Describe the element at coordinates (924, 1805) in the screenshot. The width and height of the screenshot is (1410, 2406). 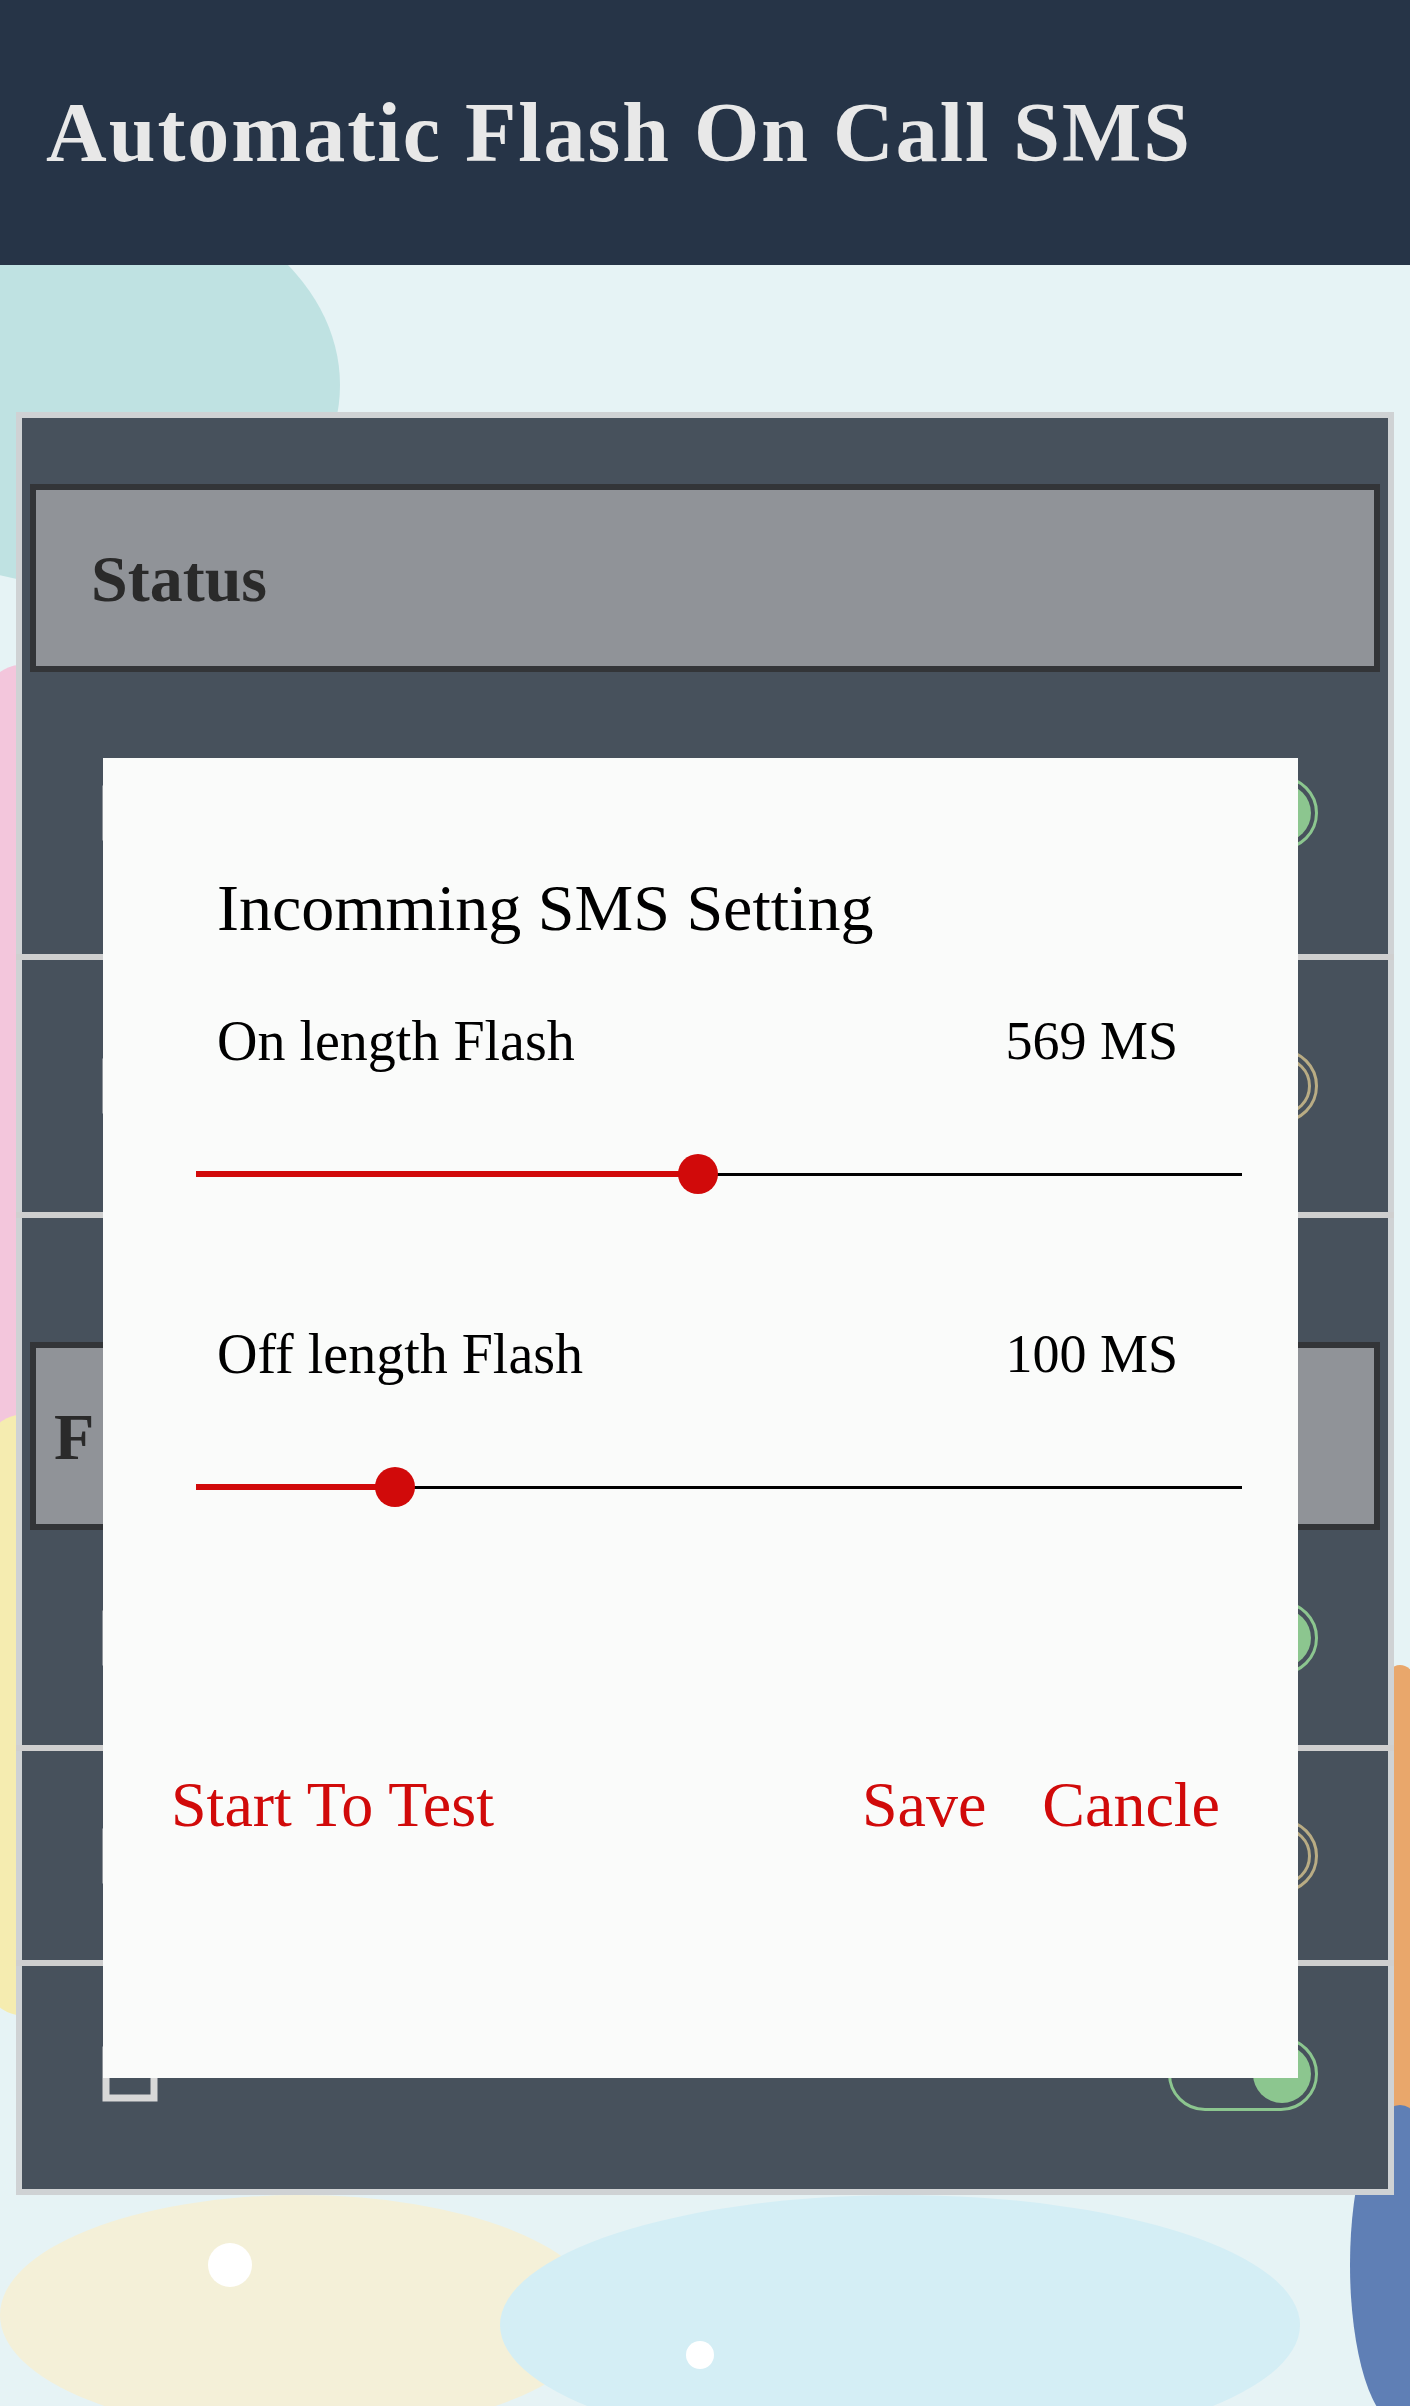
I see `save-button: Save` at that location.